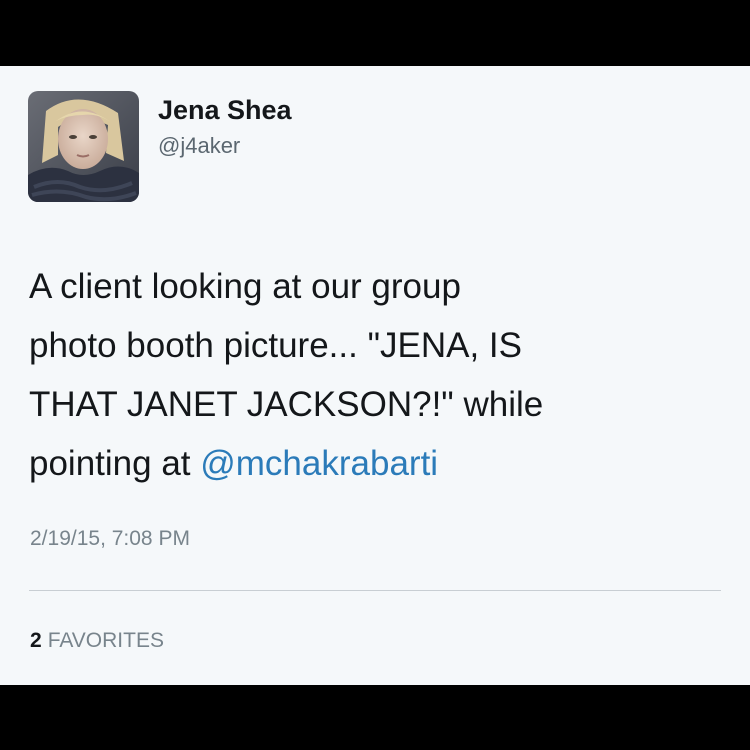 The width and height of the screenshot is (750, 750). Describe the element at coordinates (105, 640) in the screenshot. I see `favorites-label: FAVORITES` at that location.